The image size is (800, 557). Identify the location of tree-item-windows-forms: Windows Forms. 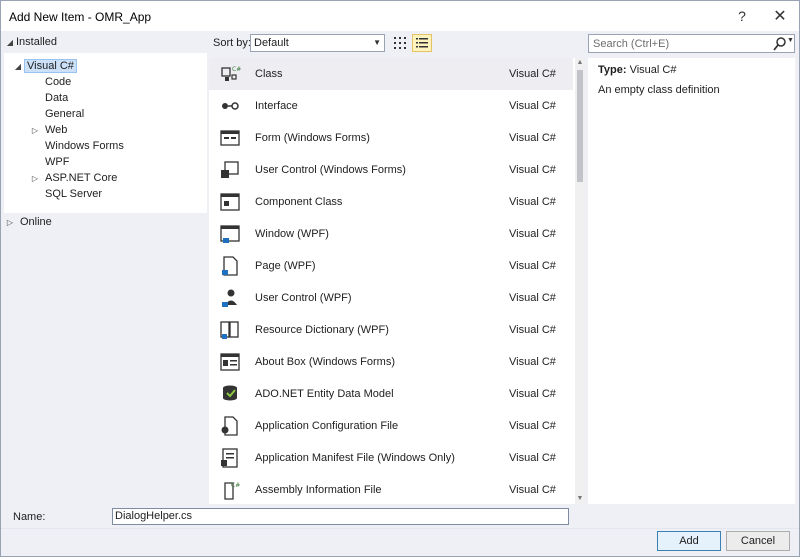
(84, 146).